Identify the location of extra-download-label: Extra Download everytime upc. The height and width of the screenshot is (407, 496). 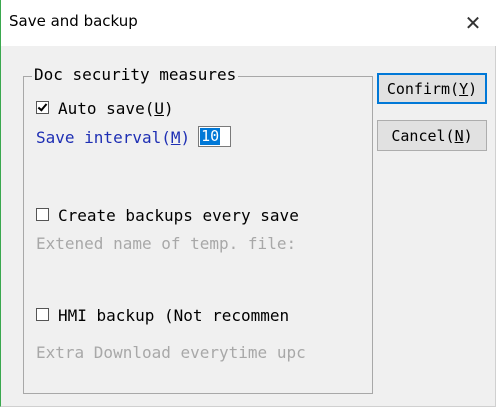
(171, 352).